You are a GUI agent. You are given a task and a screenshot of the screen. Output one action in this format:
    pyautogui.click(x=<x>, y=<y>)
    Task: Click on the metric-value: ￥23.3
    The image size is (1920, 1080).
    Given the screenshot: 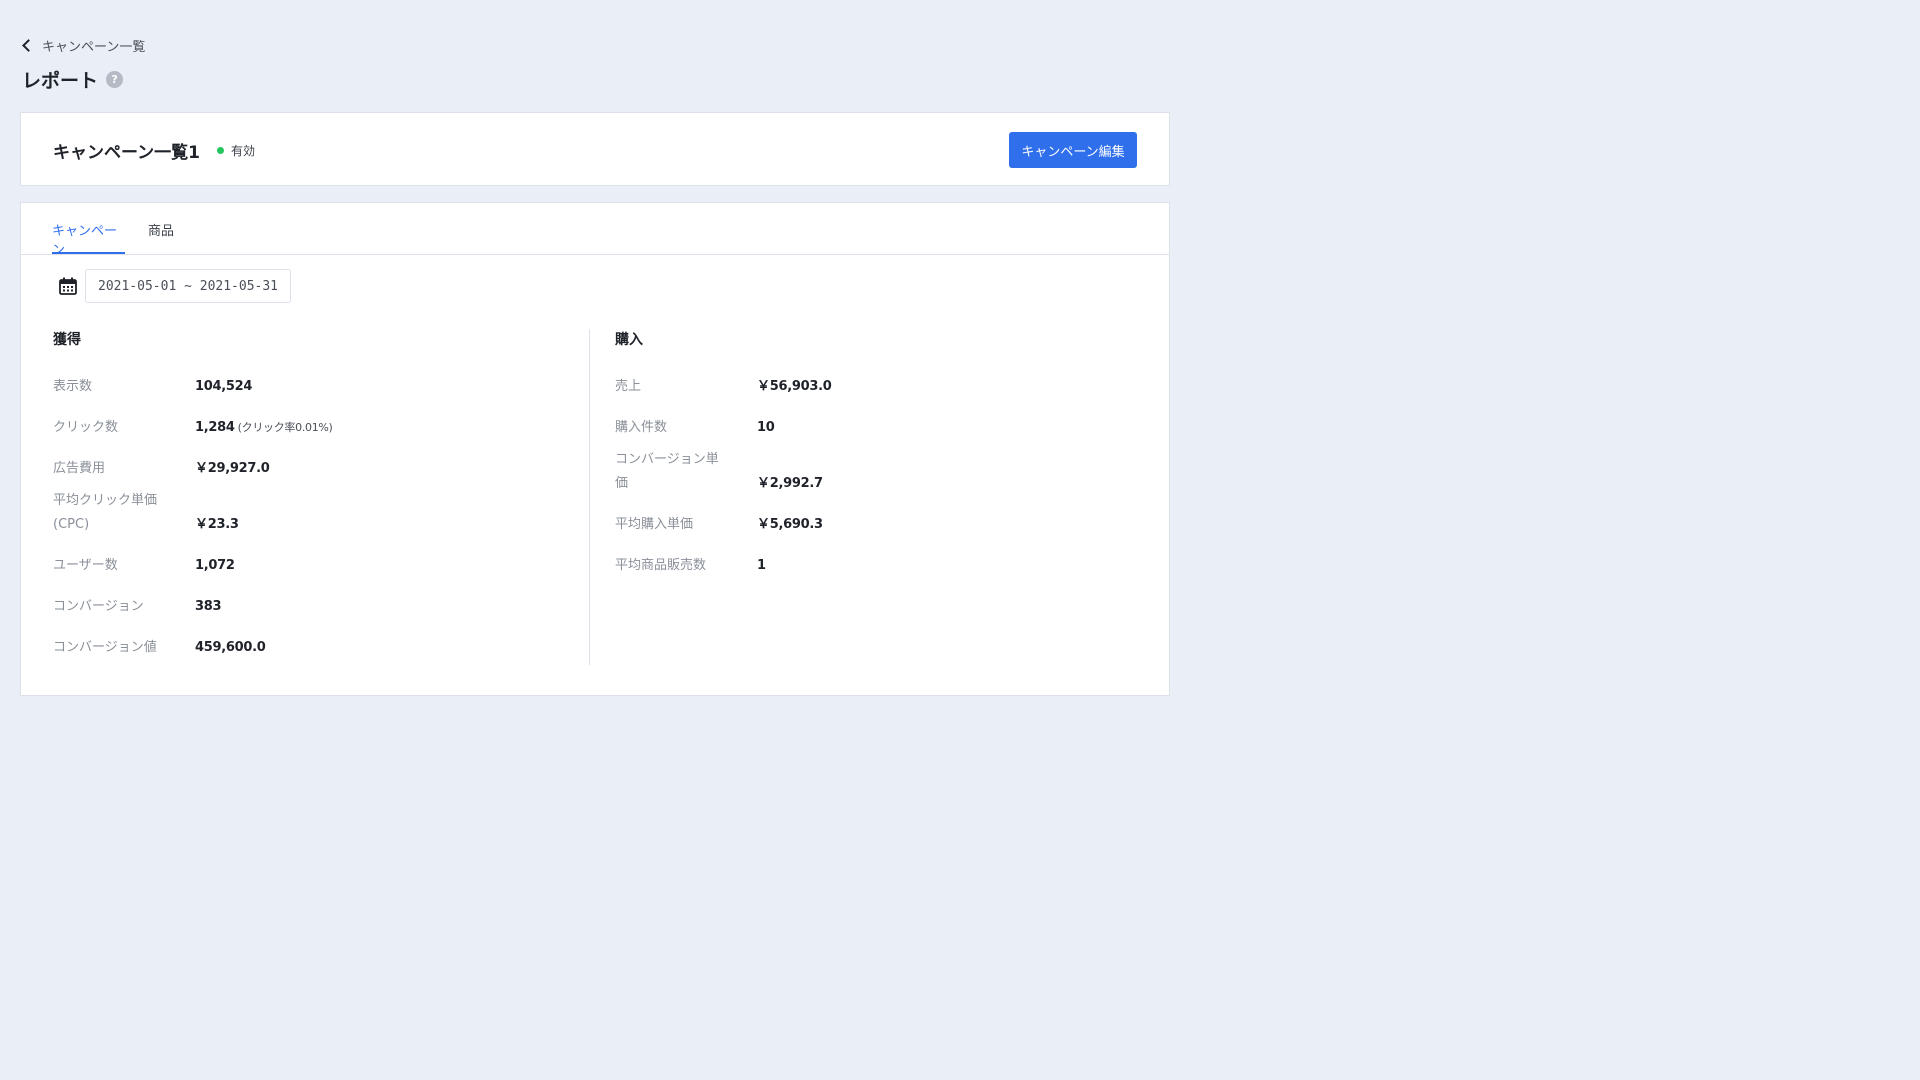 What is the action you would take?
    pyautogui.click(x=217, y=524)
    